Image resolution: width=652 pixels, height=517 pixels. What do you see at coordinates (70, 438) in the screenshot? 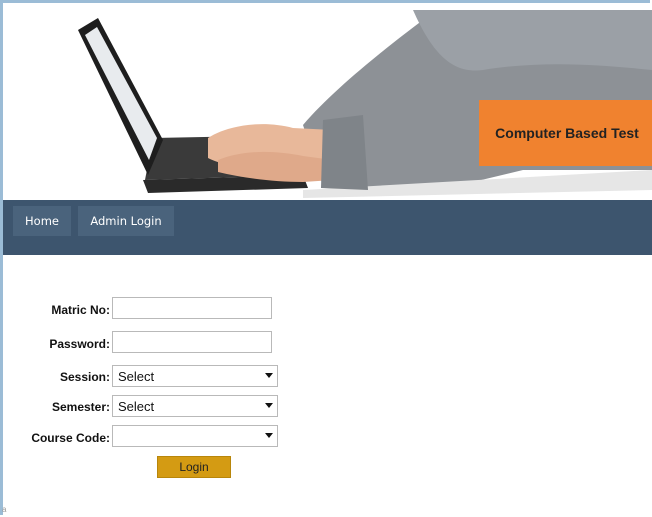
I see `course-code-label: Course Code:` at bounding box center [70, 438].